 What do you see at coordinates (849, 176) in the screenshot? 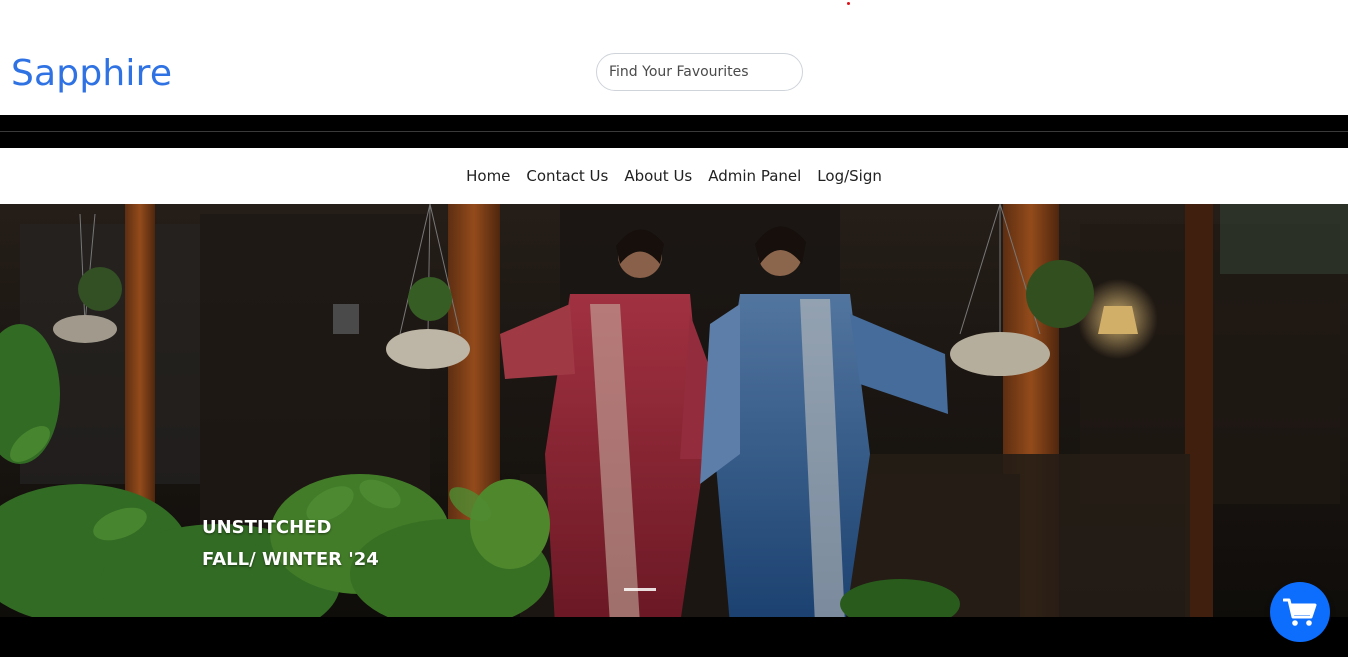
I see `nav-link-log-sign: Log/Sign` at bounding box center [849, 176].